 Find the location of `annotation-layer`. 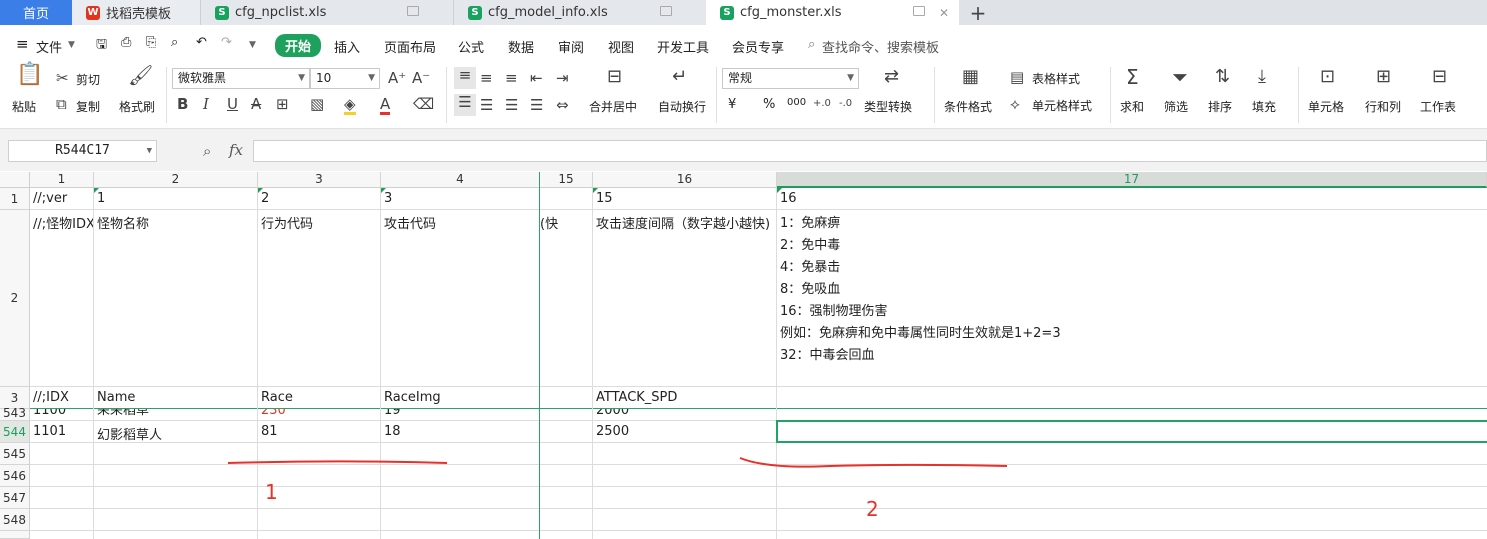

annotation-layer is located at coordinates (617, 462).